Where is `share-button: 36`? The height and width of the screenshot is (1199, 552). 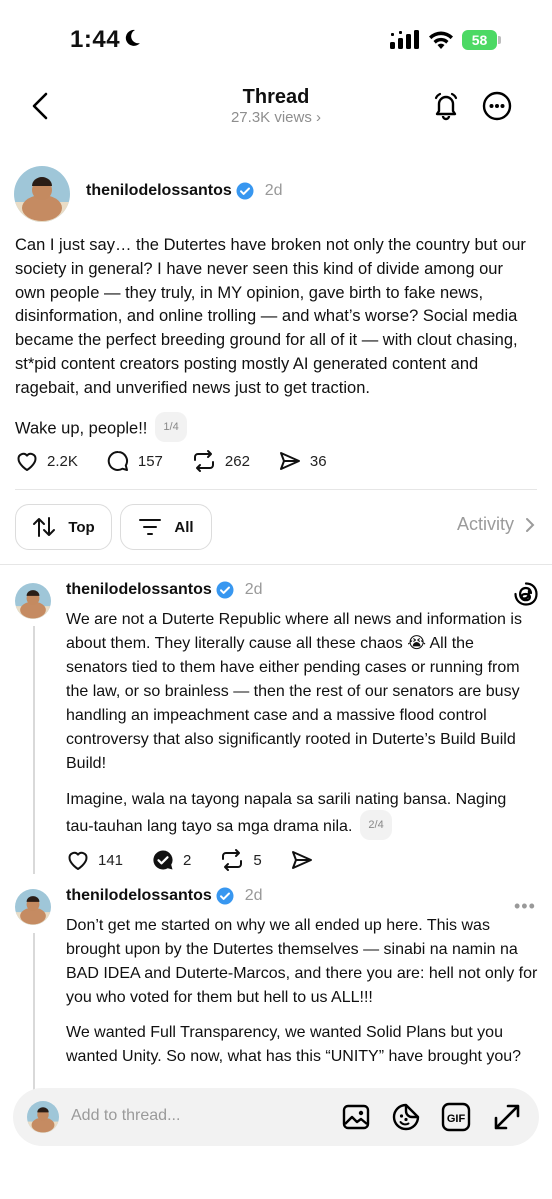
share-button: 36 is located at coordinates (302, 461).